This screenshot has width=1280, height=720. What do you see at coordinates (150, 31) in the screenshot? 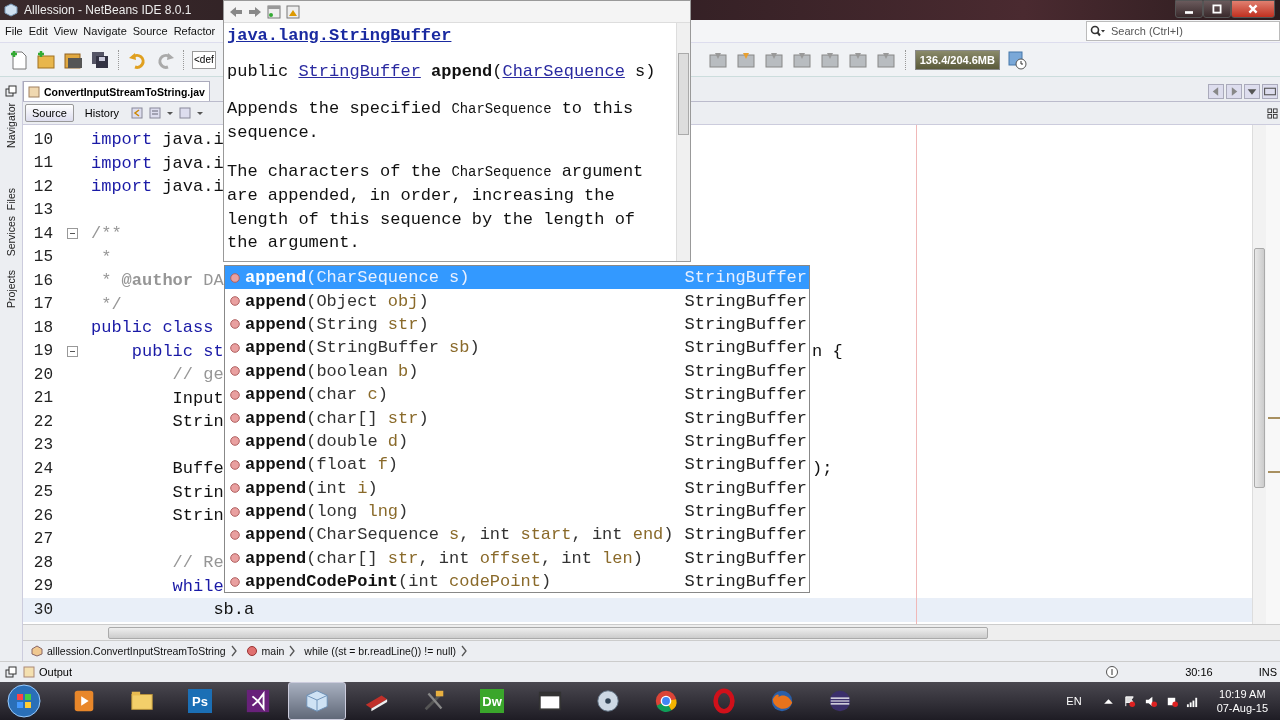
I see `menu-item: Source` at bounding box center [150, 31].